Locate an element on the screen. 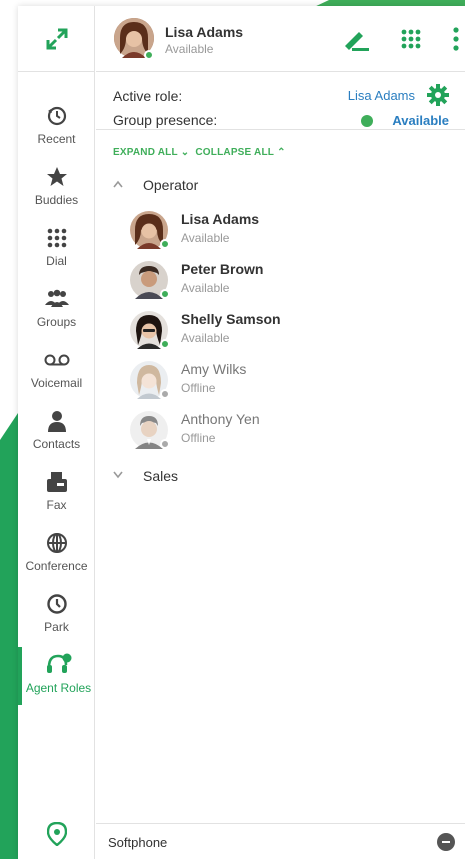  sidebar-item-agent-roles: Agent Roles is located at coordinates (56, 676).